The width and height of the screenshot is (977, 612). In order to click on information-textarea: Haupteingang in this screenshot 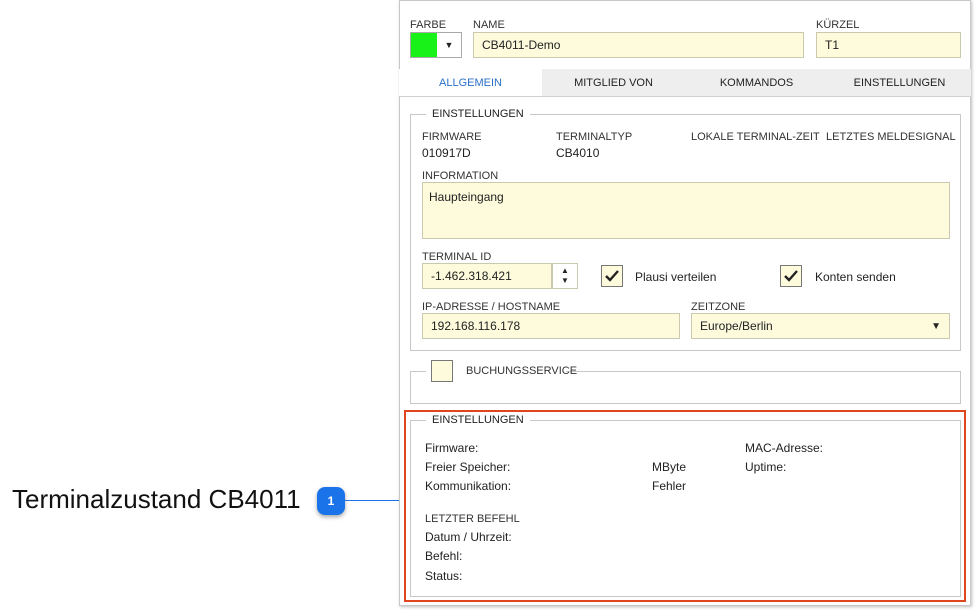, I will do `click(686, 210)`.